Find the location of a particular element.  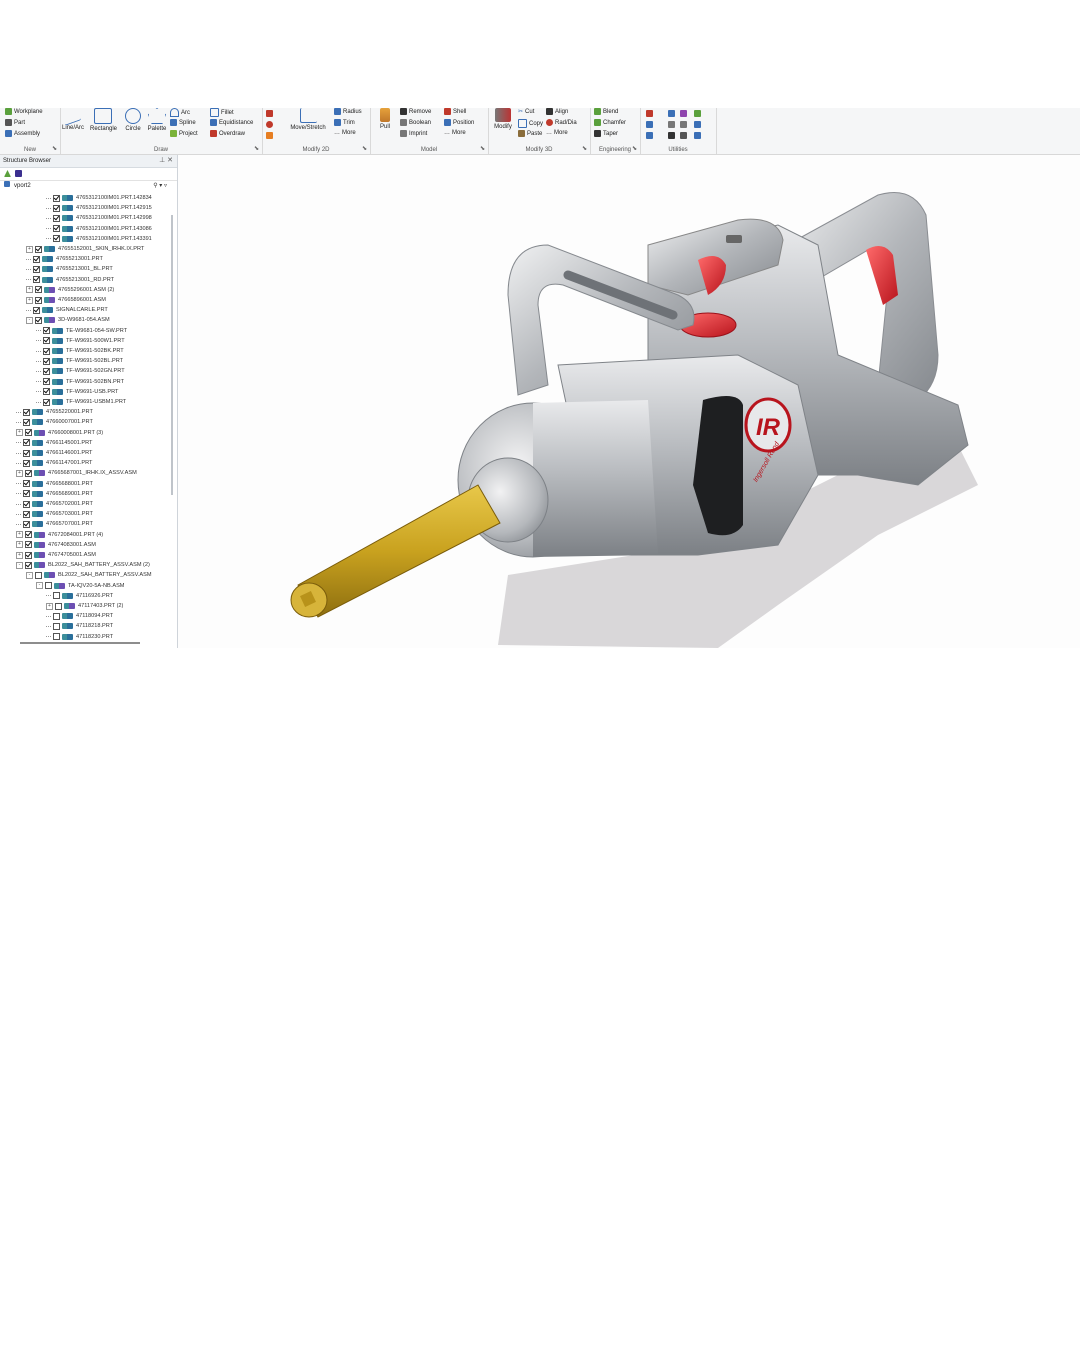

tree-row: TF-W9691-502BK.PRT is located at coordinates (80, 351).